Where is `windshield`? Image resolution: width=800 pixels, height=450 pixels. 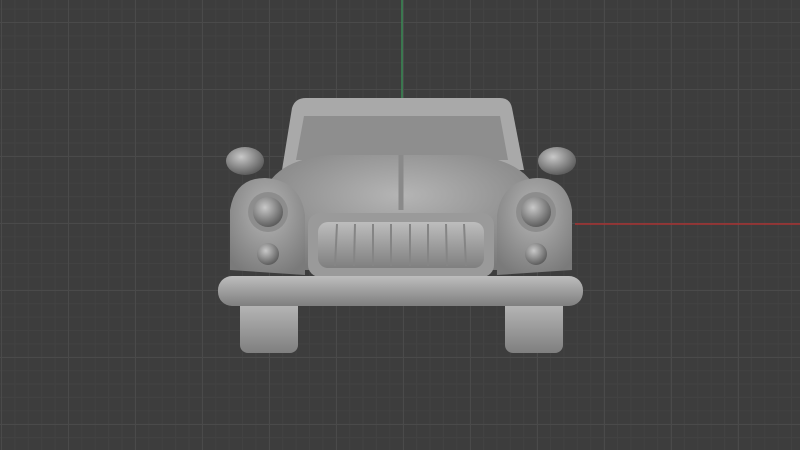
windshield is located at coordinates (402, 138).